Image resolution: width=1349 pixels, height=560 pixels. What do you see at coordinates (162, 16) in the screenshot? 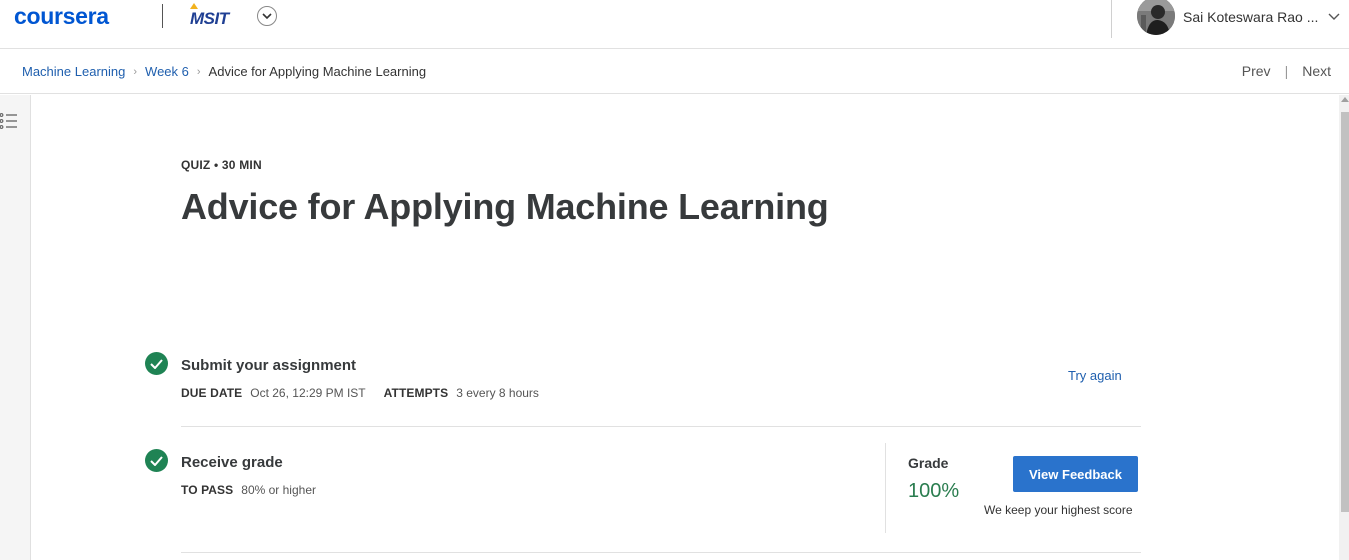
I see `logo-divider` at bounding box center [162, 16].